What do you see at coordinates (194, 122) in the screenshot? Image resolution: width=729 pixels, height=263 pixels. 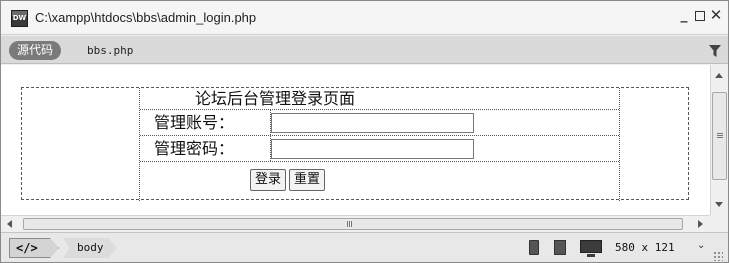 I see `username-label: 管理账号：` at bounding box center [194, 122].